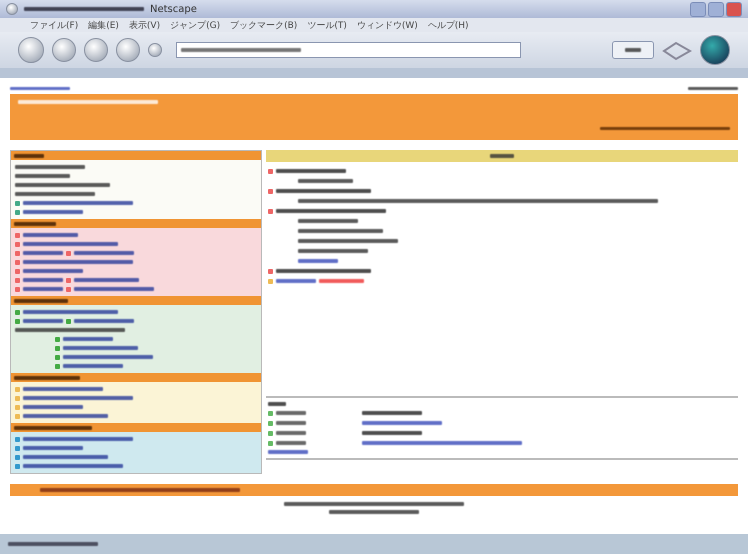 Image resolution: width=748 pixels, height=554 pixels. I want to click on menu-item: ウィンドウ(W), so click(387, 25).